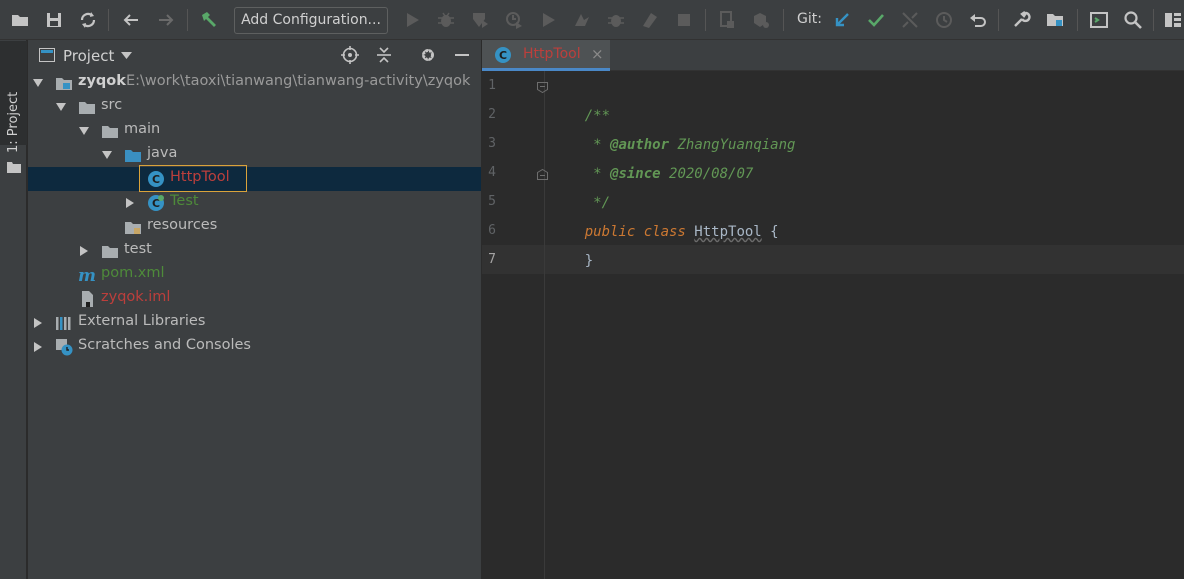  Describe the element at coordinates (131, 20) in the screenshot. I see `back-icon` at that location.